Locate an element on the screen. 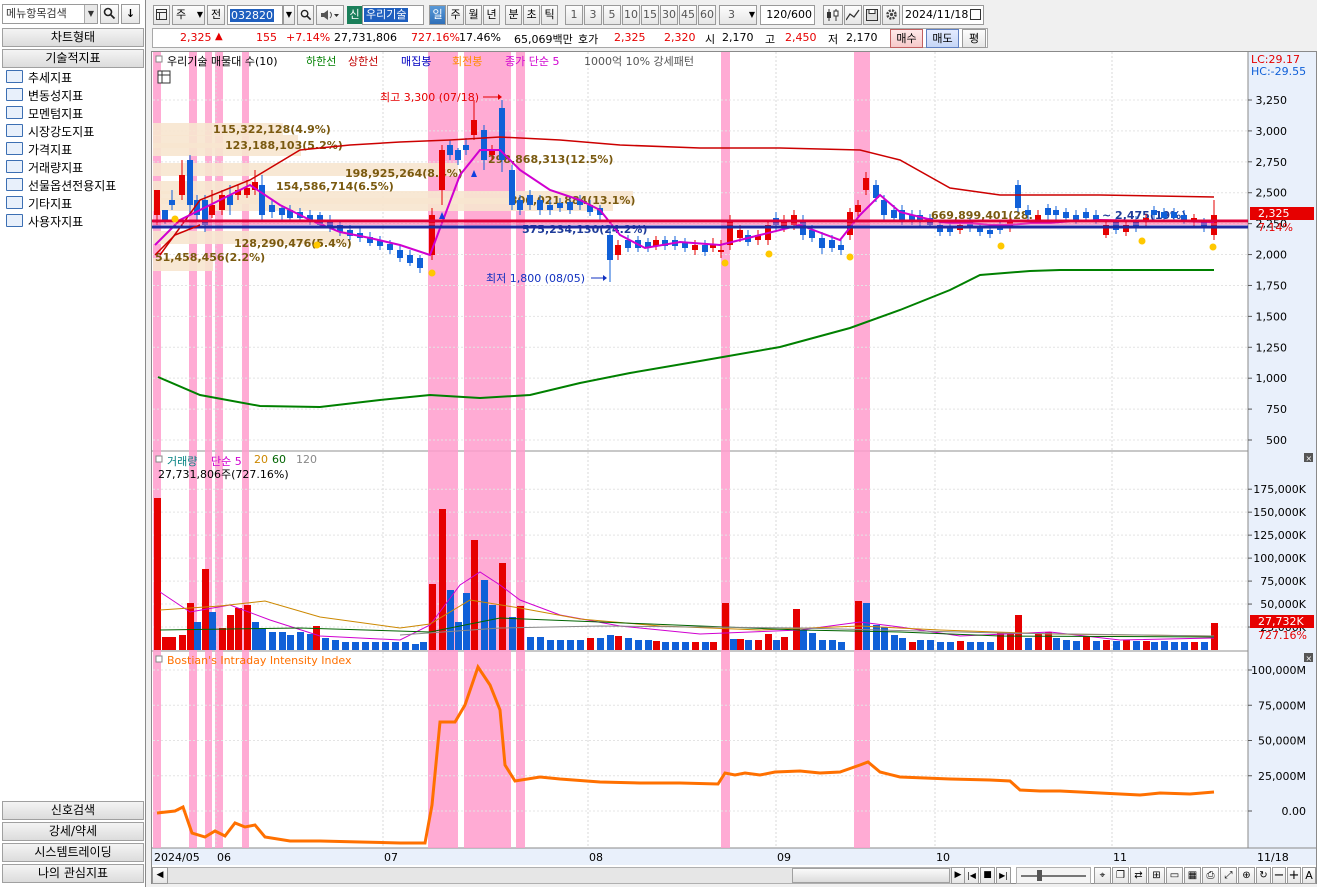 This screenshot has height=887, width=1317. volume-profile-label: 575,234,130(24.2%) is located at coordinates (584, 229).